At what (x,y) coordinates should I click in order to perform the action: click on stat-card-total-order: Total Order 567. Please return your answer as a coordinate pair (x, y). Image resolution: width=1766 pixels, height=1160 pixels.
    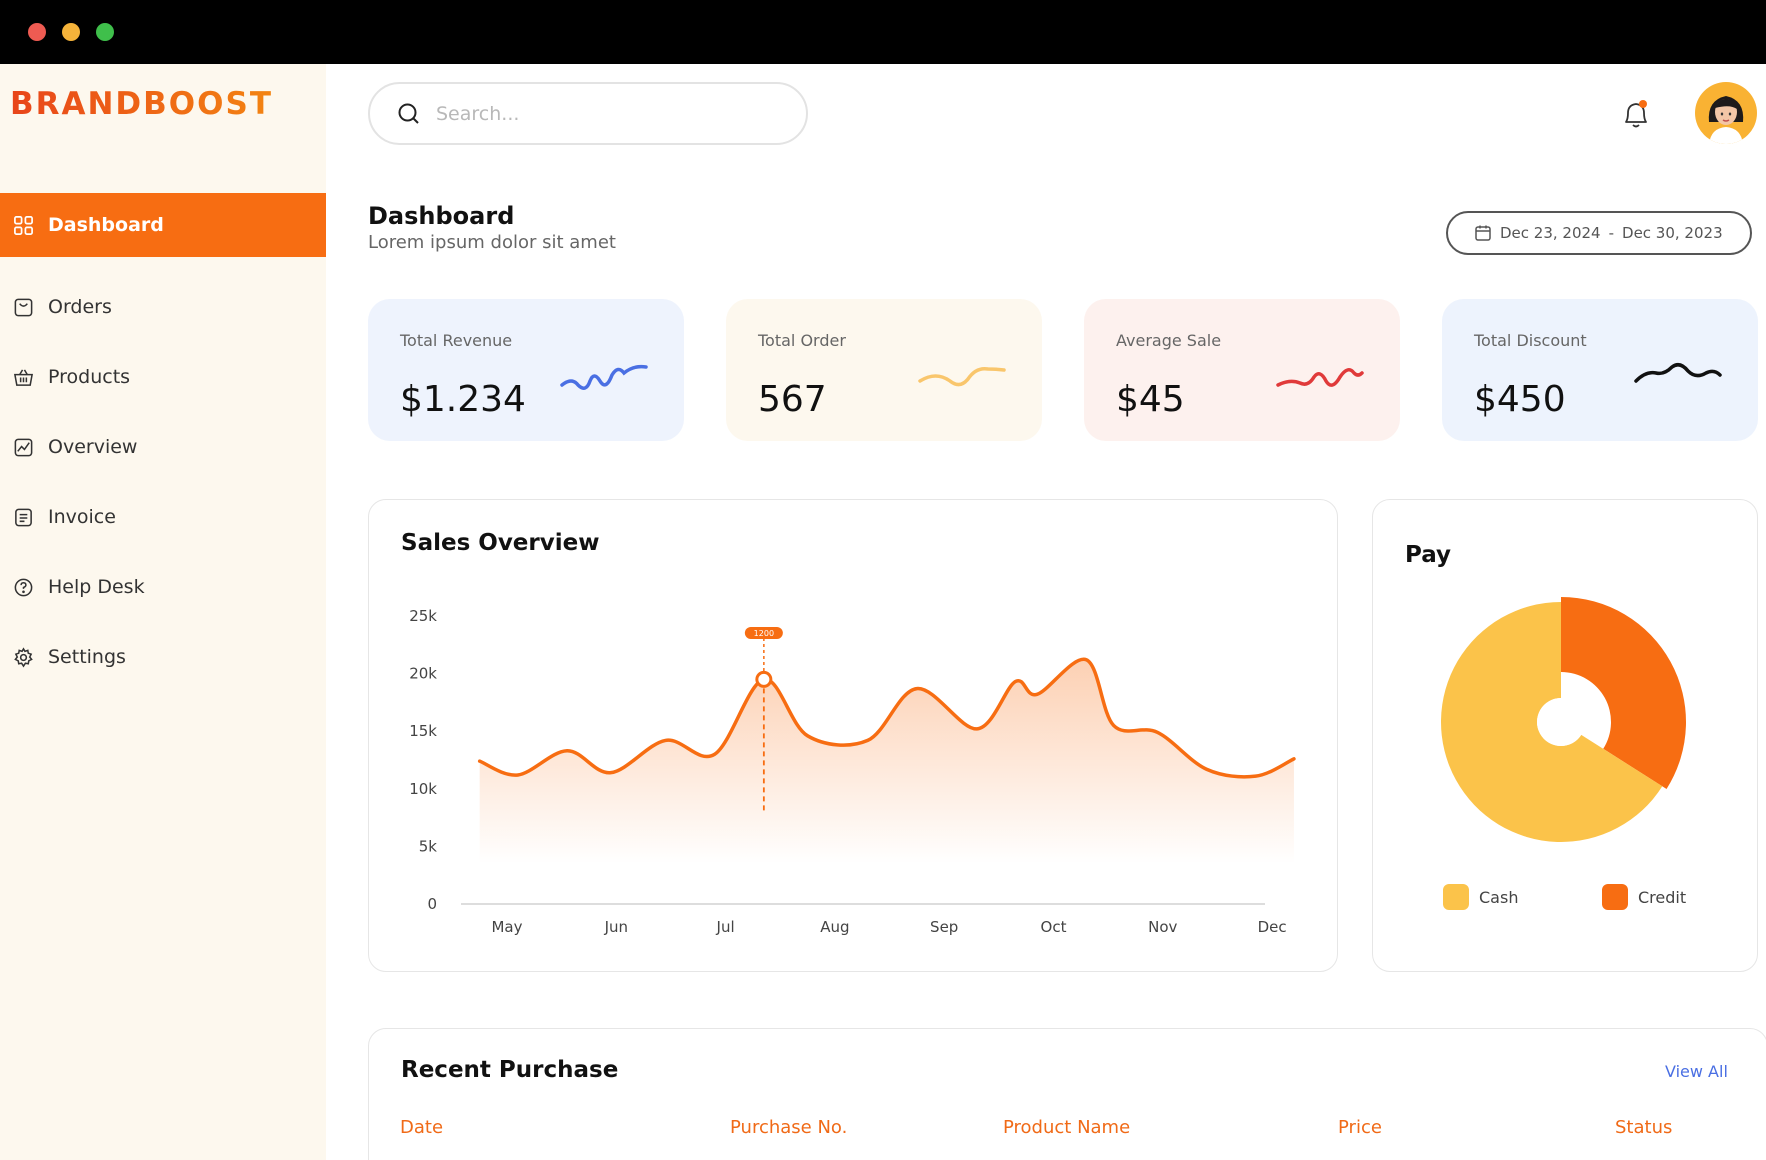
    Looking at the image, I should click on (884, 370).